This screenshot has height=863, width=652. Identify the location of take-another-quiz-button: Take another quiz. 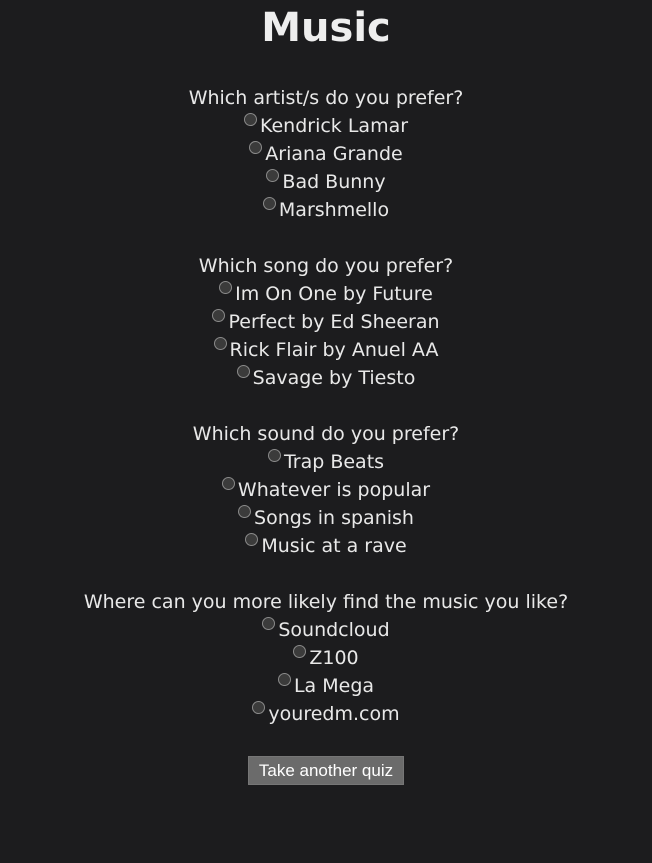
(326, 770).